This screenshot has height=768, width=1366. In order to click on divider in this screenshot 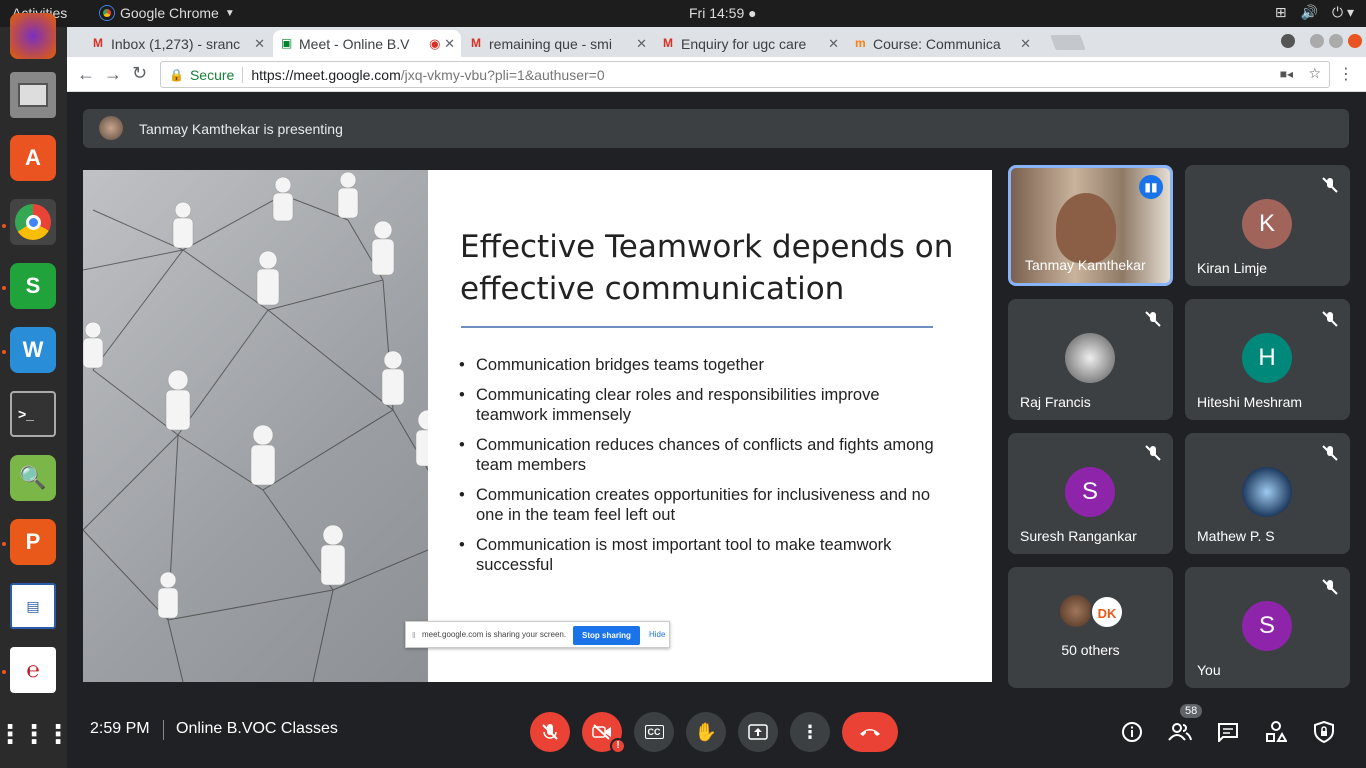, I will do `click(163, 730)`.